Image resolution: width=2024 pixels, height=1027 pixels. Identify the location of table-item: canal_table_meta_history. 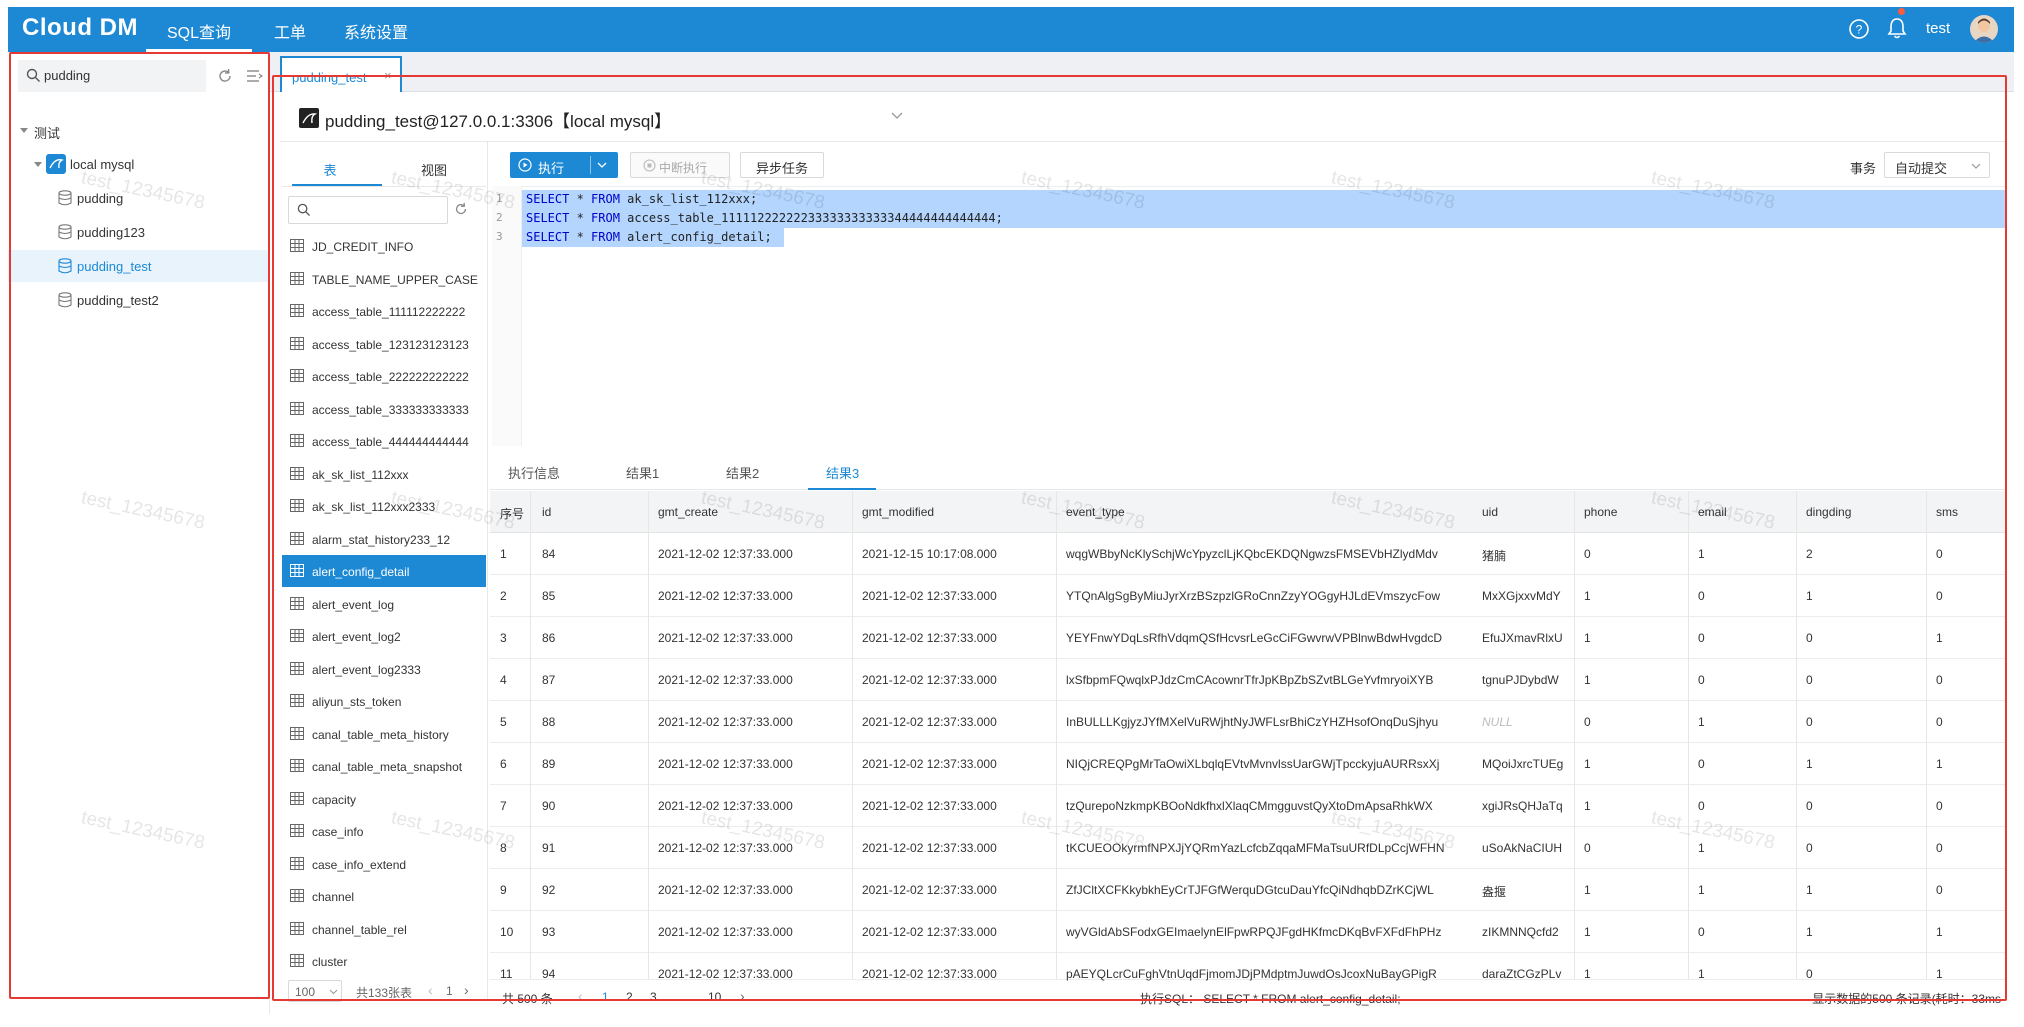
(384, 734).